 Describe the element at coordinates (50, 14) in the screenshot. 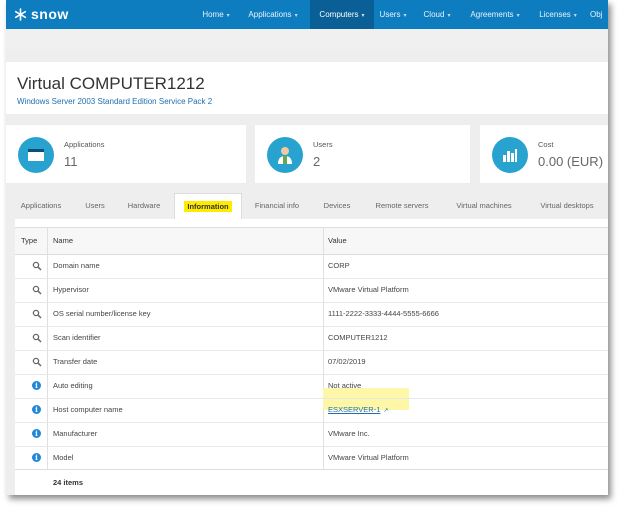

I see `logo-text: snow` at that location.